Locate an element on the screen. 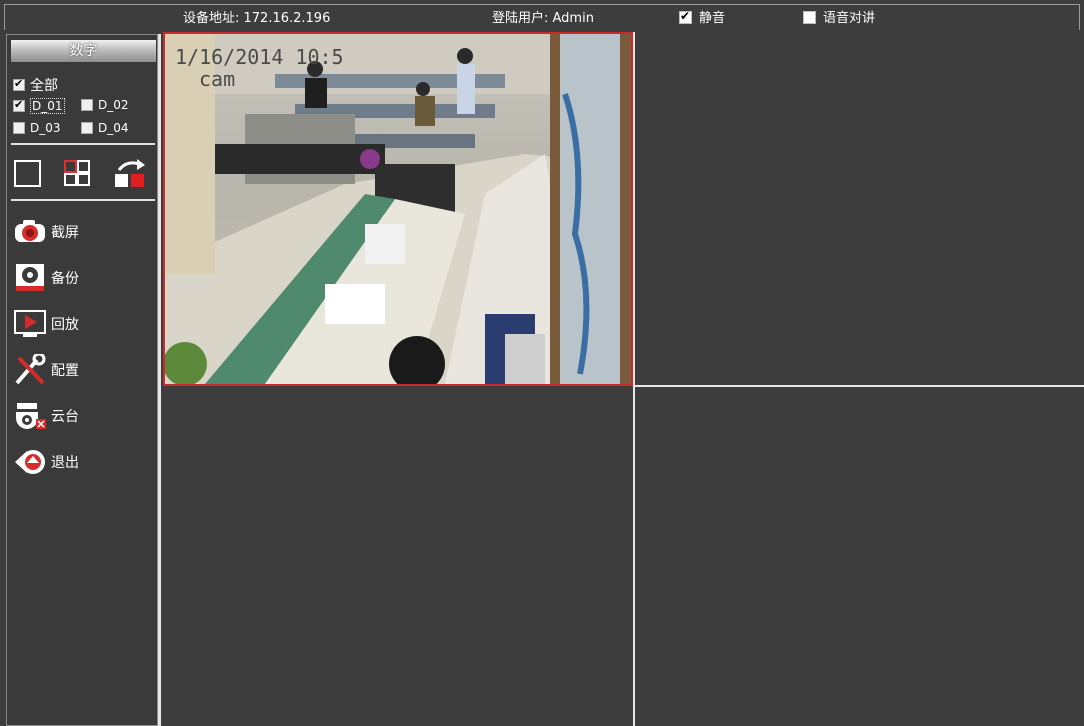 The height and width of the screenshot is (726, 1084). sidebar-splitter is located at coordinates (159, 380).